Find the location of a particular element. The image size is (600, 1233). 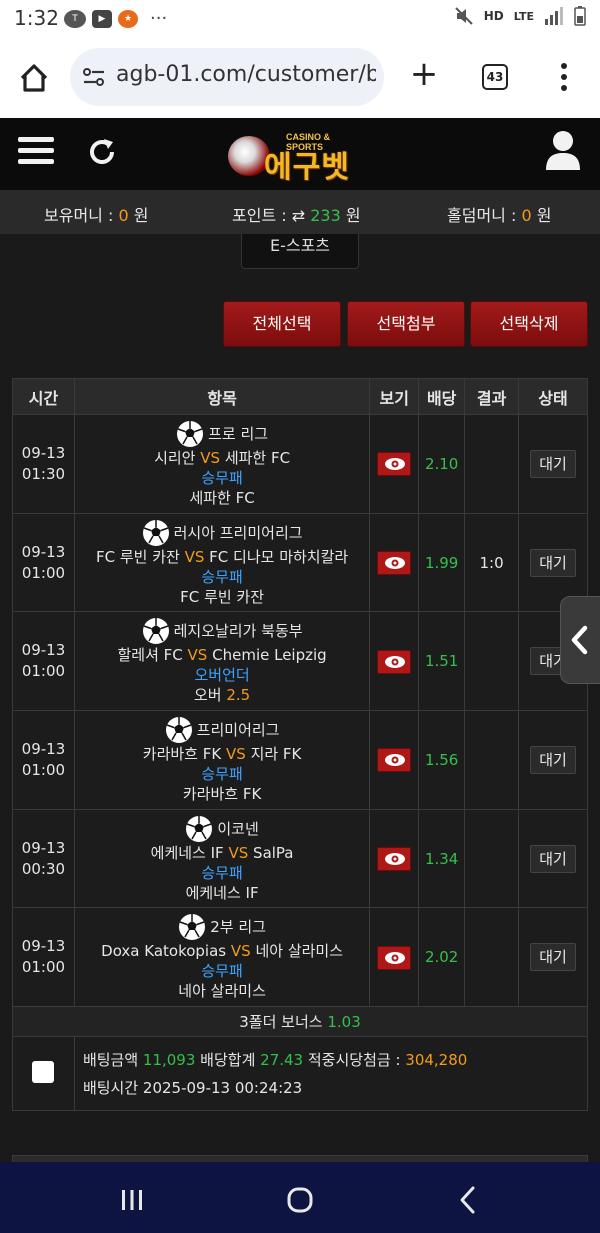

hd-voice-icon: HD is located at coordinates (493, 16).